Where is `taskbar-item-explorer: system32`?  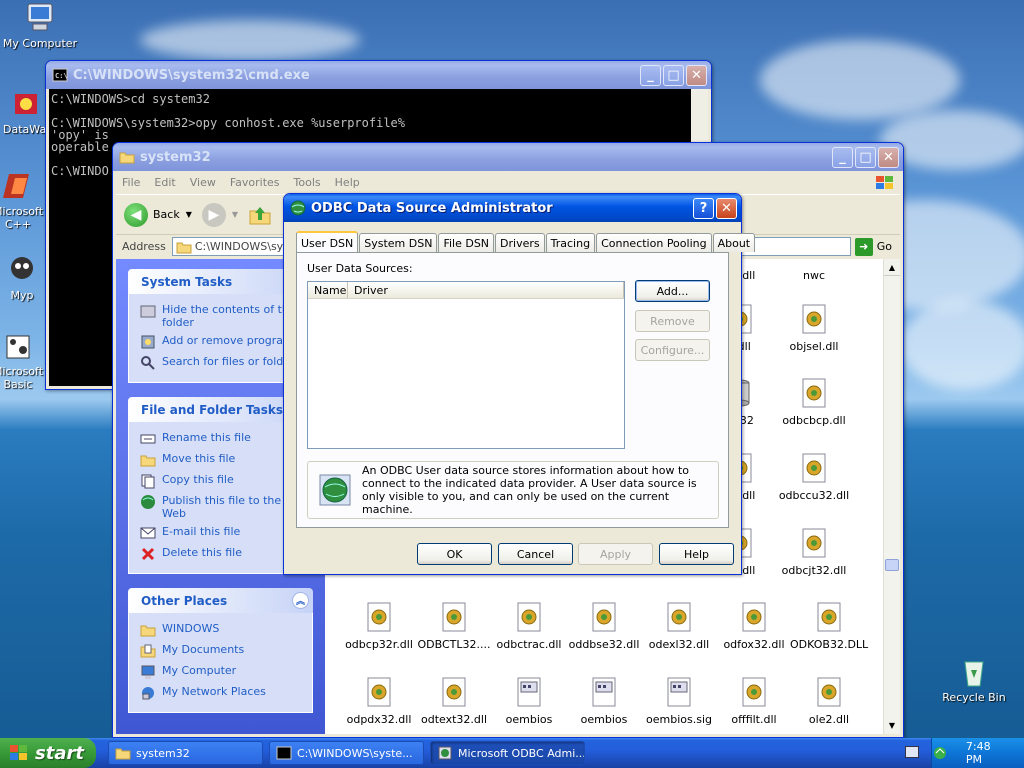 taskbar-item-explorer: system32 is located at coordinates (185, 753).